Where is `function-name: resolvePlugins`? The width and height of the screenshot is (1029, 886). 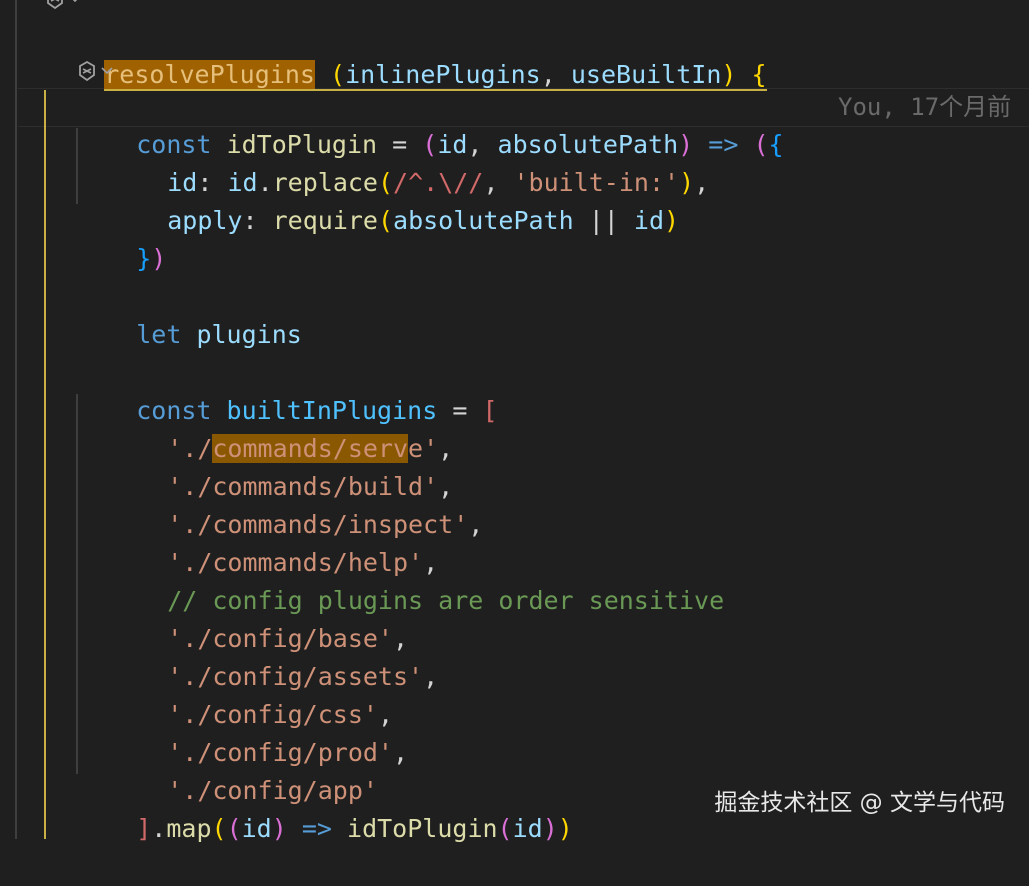 function-name: resolvePlugins is located at coordinates (209, 74).